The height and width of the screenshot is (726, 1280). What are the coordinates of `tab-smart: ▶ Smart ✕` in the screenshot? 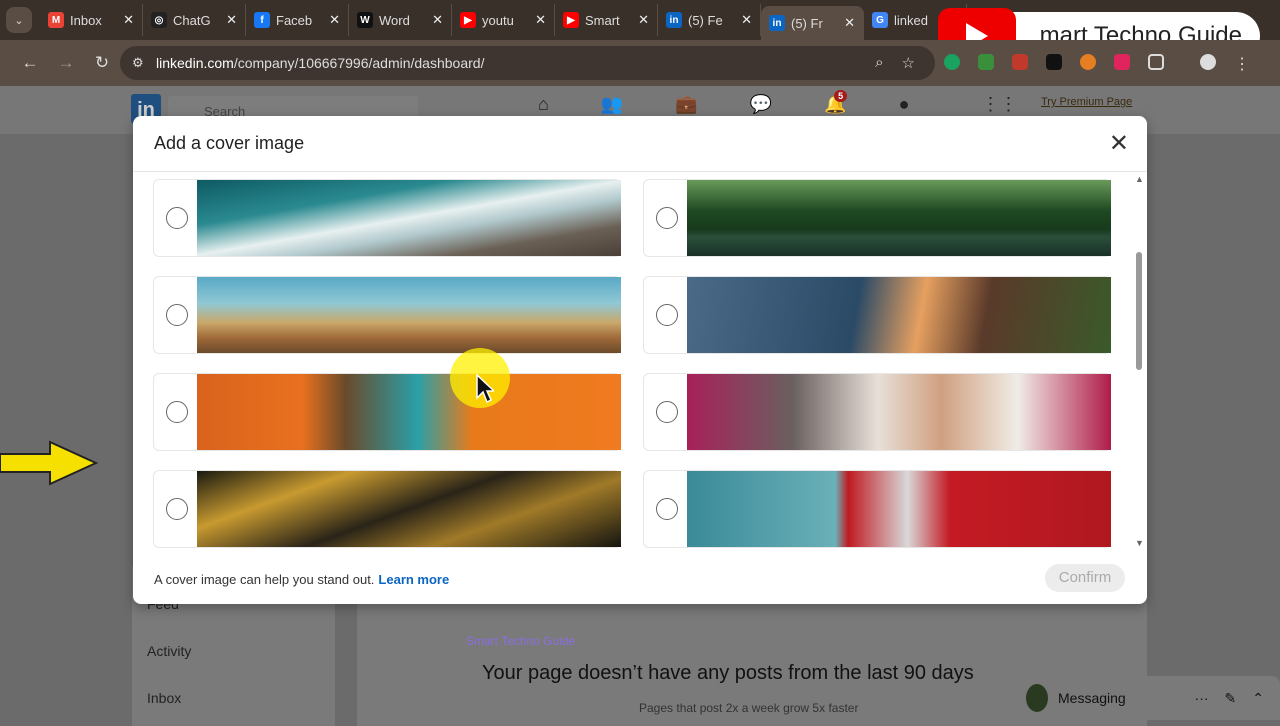 It's located at (606, 20).